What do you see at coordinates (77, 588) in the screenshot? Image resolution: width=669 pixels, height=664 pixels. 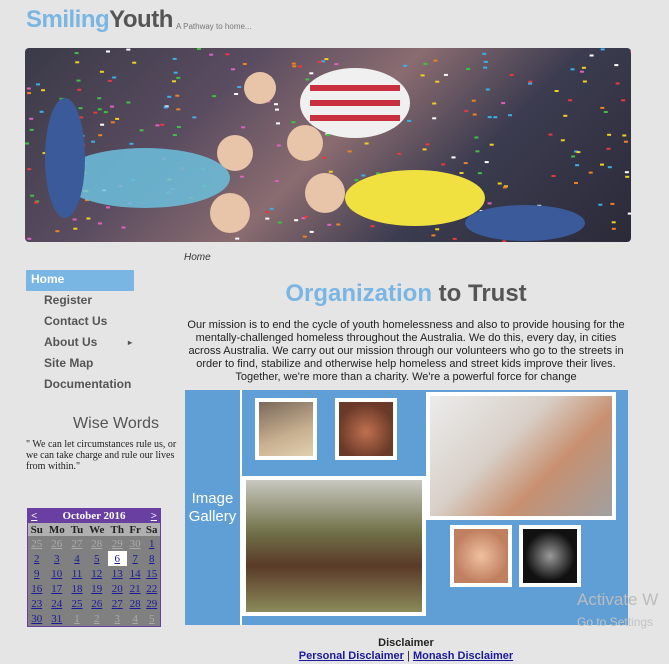 I see `calendar-day: 18` at bounding box center [77, 588].